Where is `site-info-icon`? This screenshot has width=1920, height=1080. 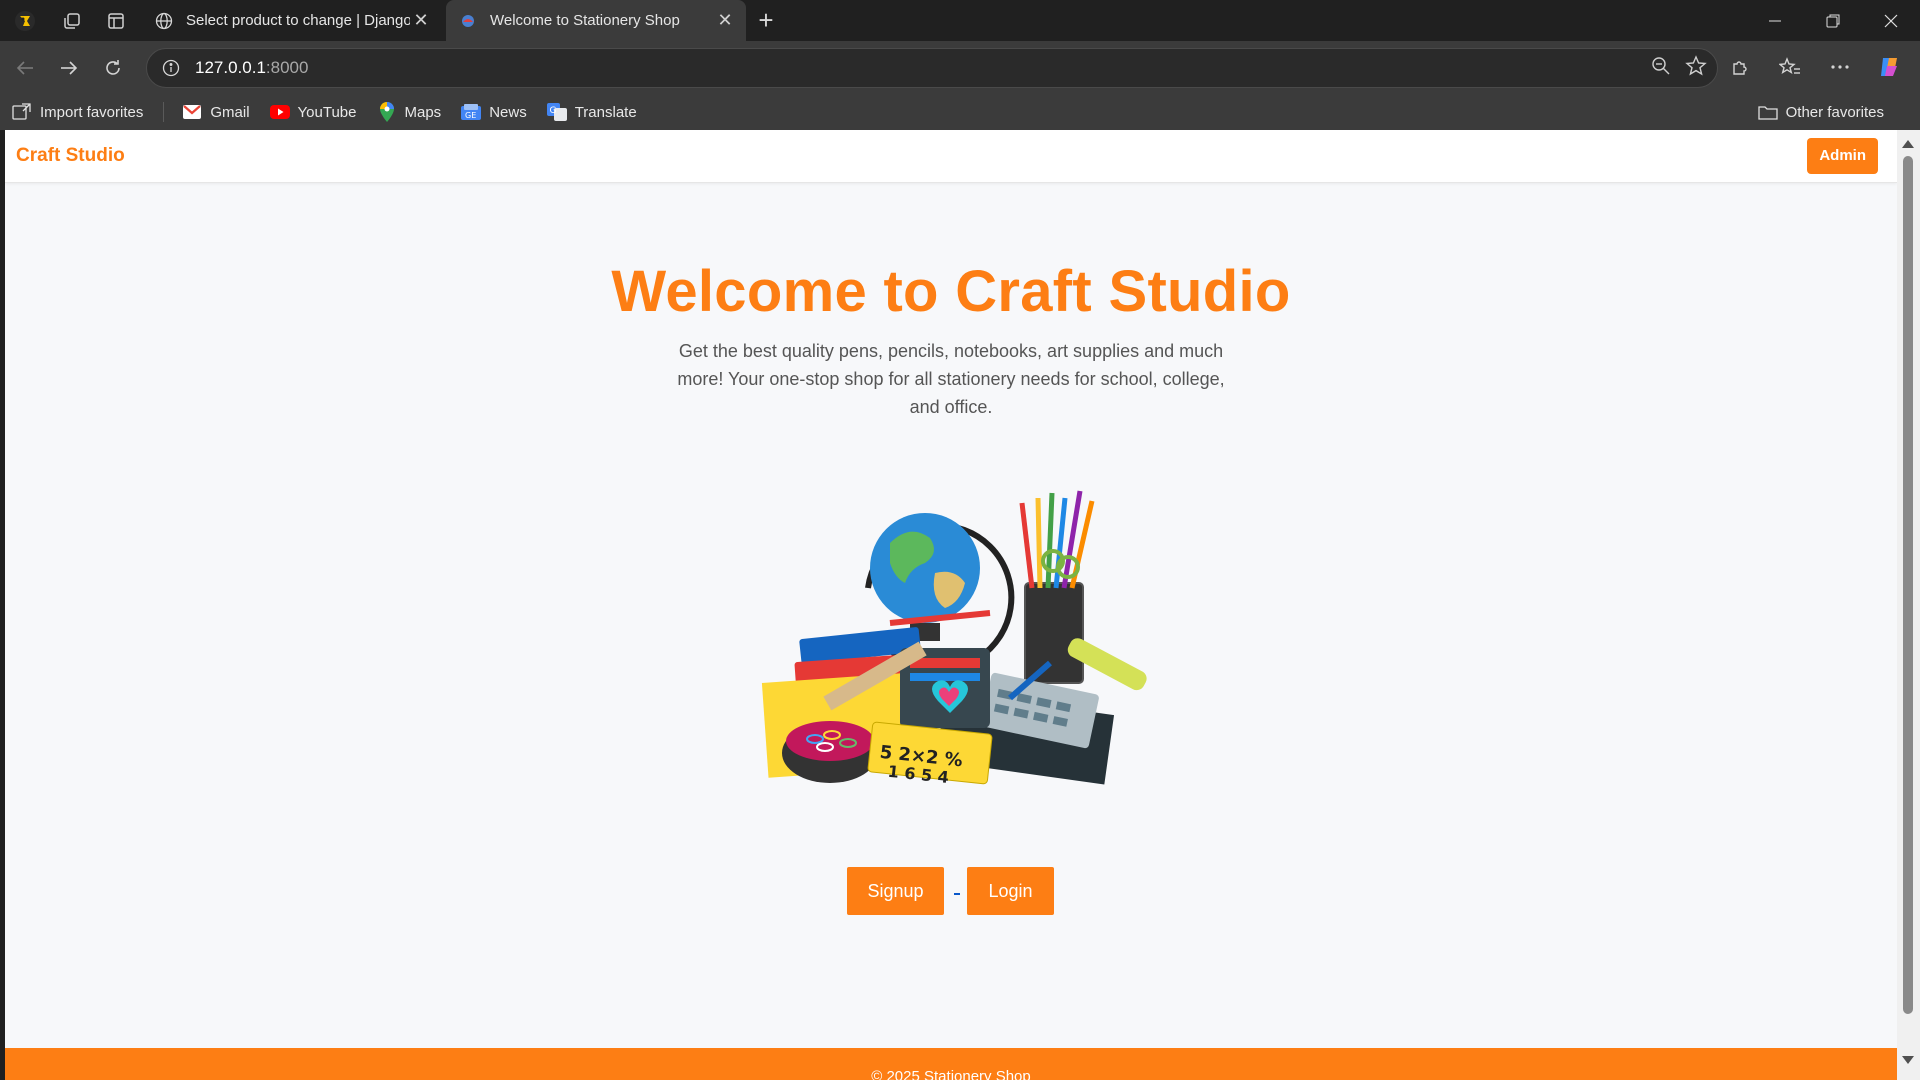
site-info-icon is located at coordinates (171, 68).